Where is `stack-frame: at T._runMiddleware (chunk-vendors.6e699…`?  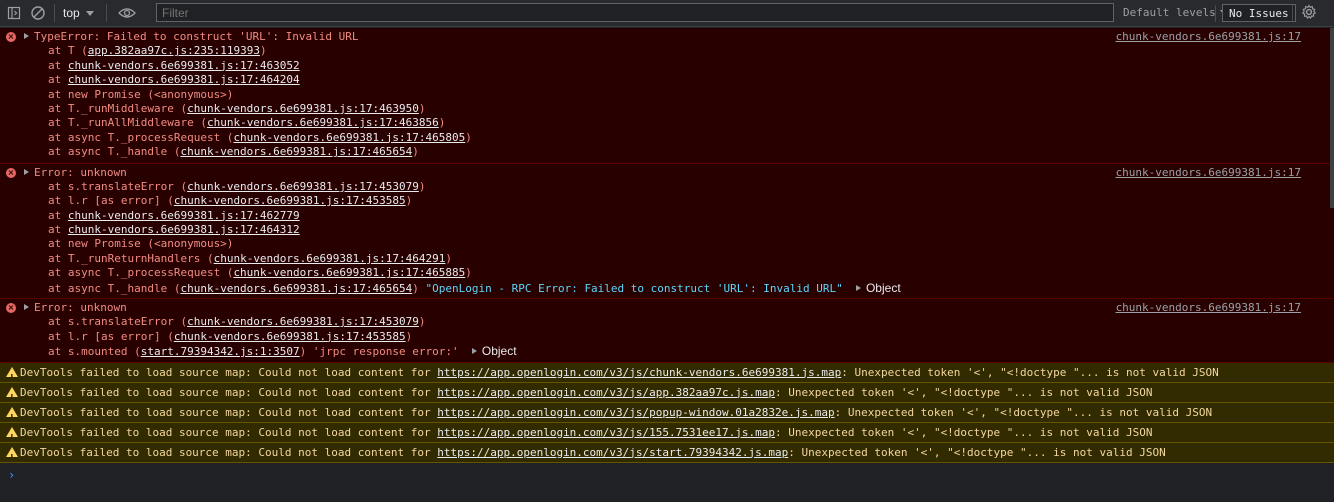 stack-frame: at T._runMiddleware (chunk-vendors.6e699… is located at coordinates (667, 109).